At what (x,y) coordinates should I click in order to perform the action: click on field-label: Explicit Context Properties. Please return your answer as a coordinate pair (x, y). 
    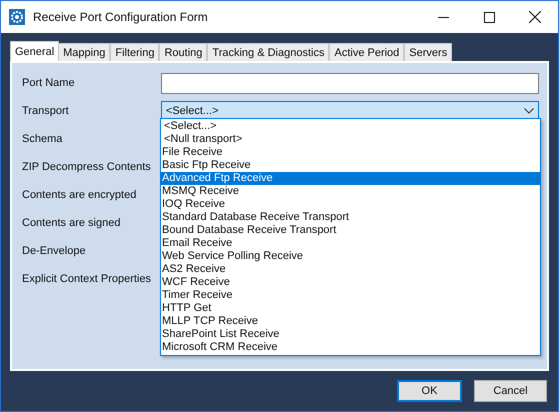
    Looking at the image, I should click on (87, 279).